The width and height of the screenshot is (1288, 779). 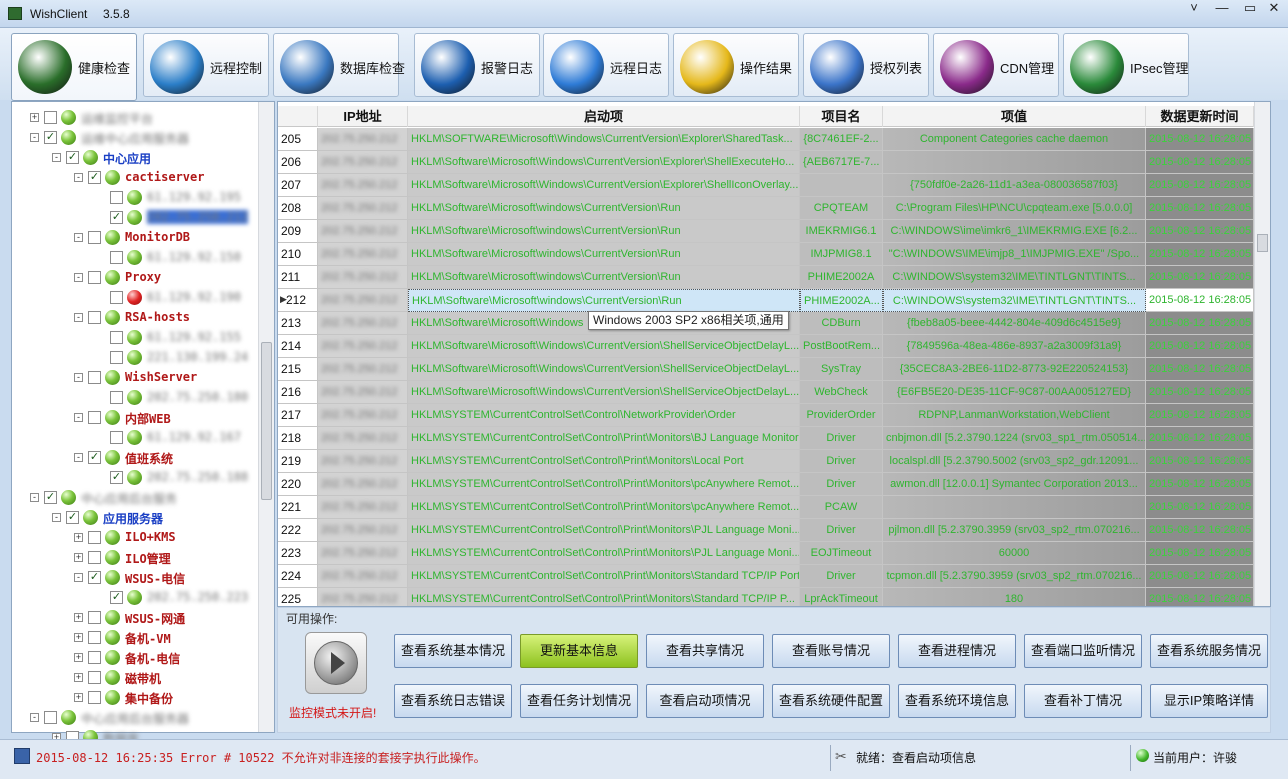 What do you see at coordinates (134, 258) in the screenshot?
I see `tree-node: 61.129.92.150` at bounding box center [134, 258].